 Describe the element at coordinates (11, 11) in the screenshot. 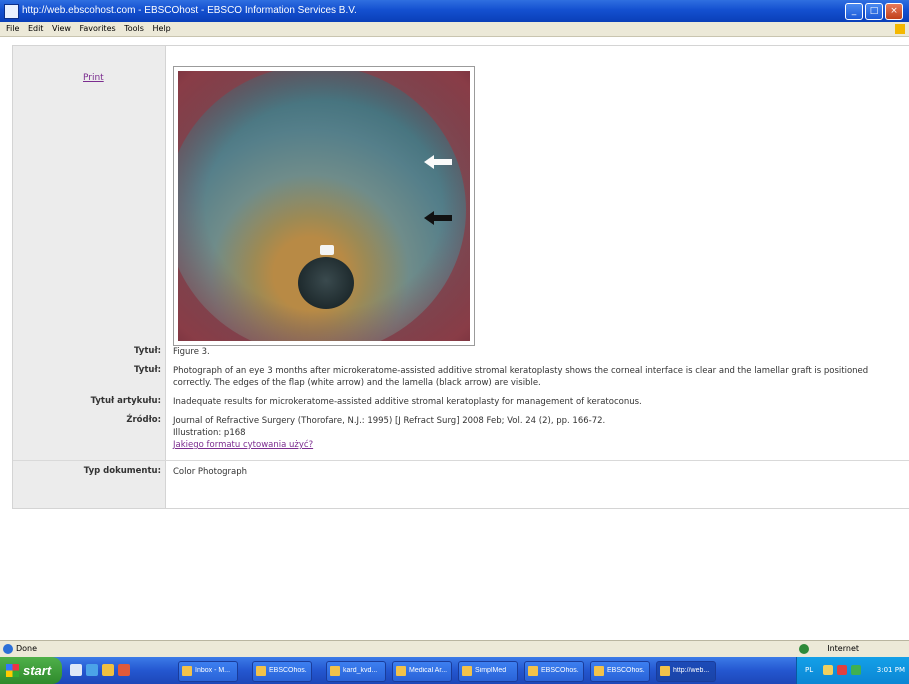

I see `ie-page-icon` at that location.